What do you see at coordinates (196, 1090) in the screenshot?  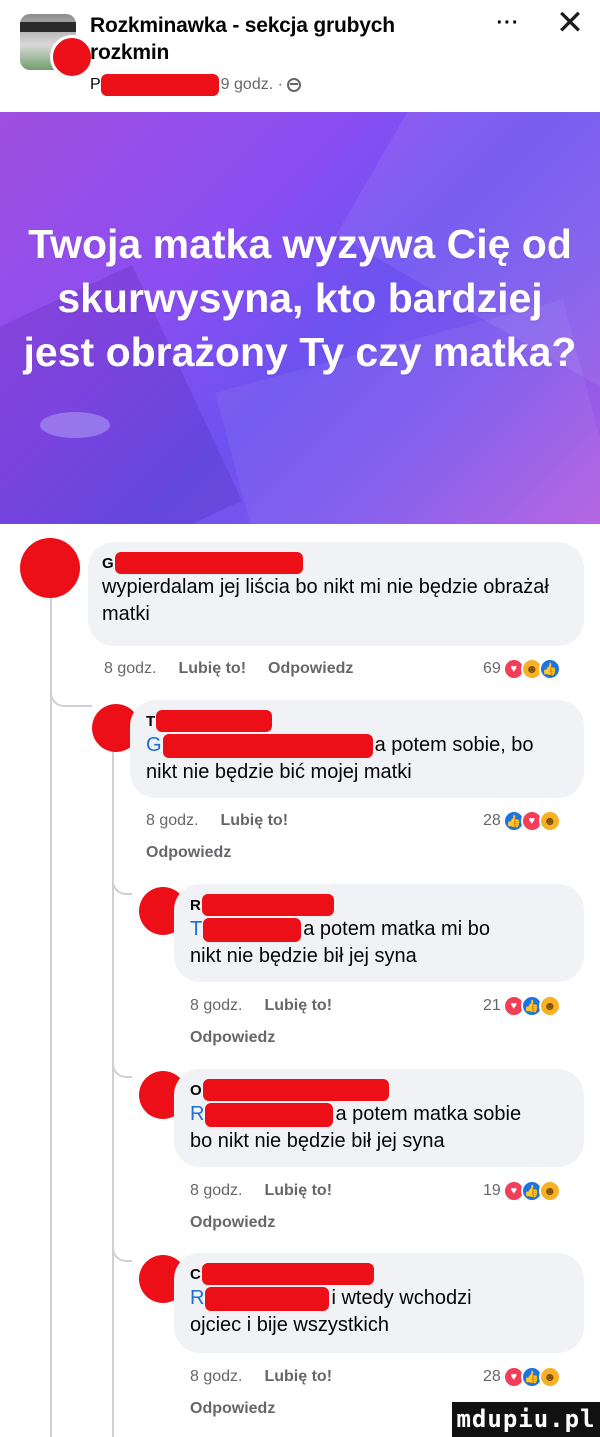 I see `author-initial: O` at bounding box center [196, 1090].